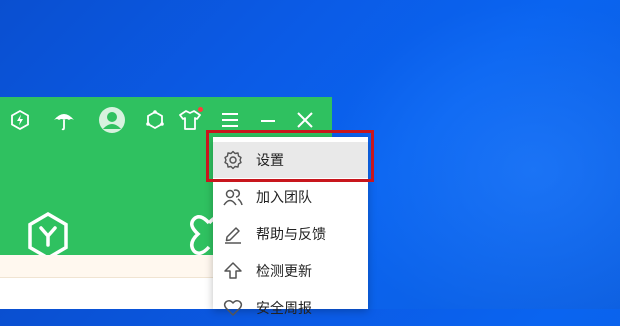 The image size is (620, 326). Describe the element at coordinates (233, 271) in the screenshot. I see `up-arrow-icon` at that location.